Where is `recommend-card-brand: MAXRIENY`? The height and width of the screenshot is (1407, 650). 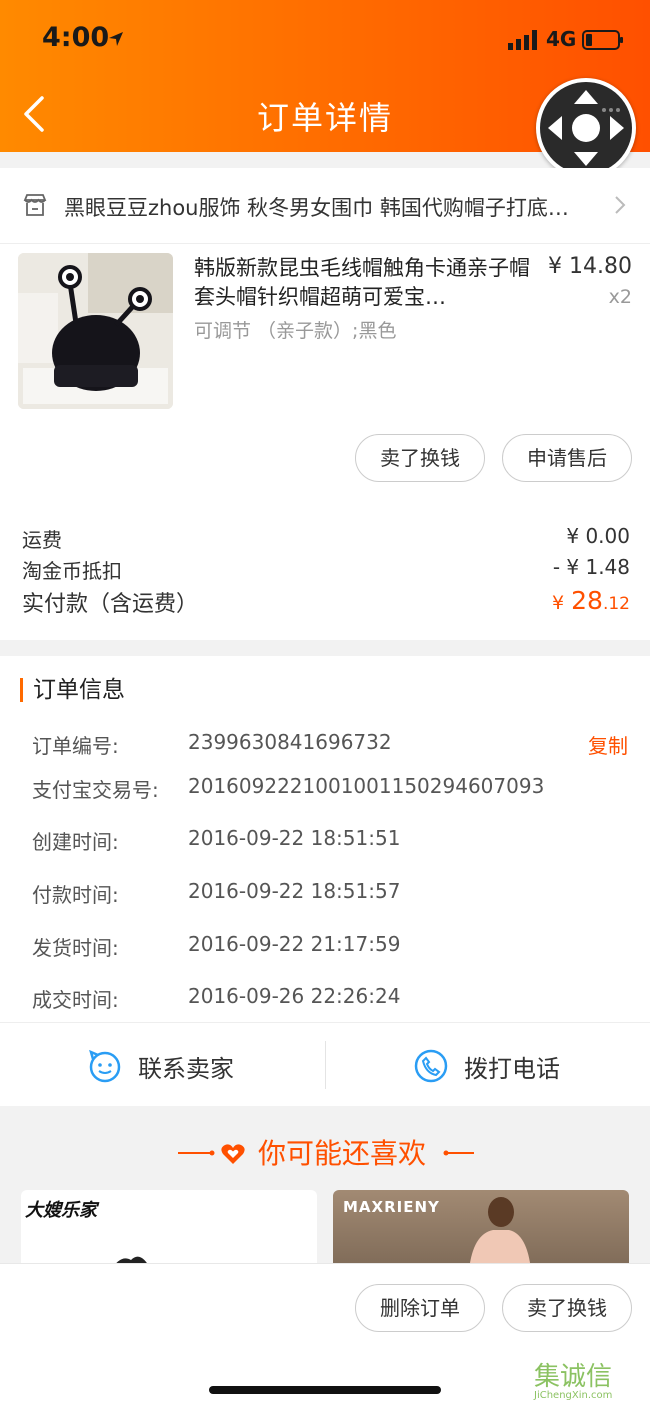
recommend-card-brand: MAXRIENY is located at coordinates (391, 1207).